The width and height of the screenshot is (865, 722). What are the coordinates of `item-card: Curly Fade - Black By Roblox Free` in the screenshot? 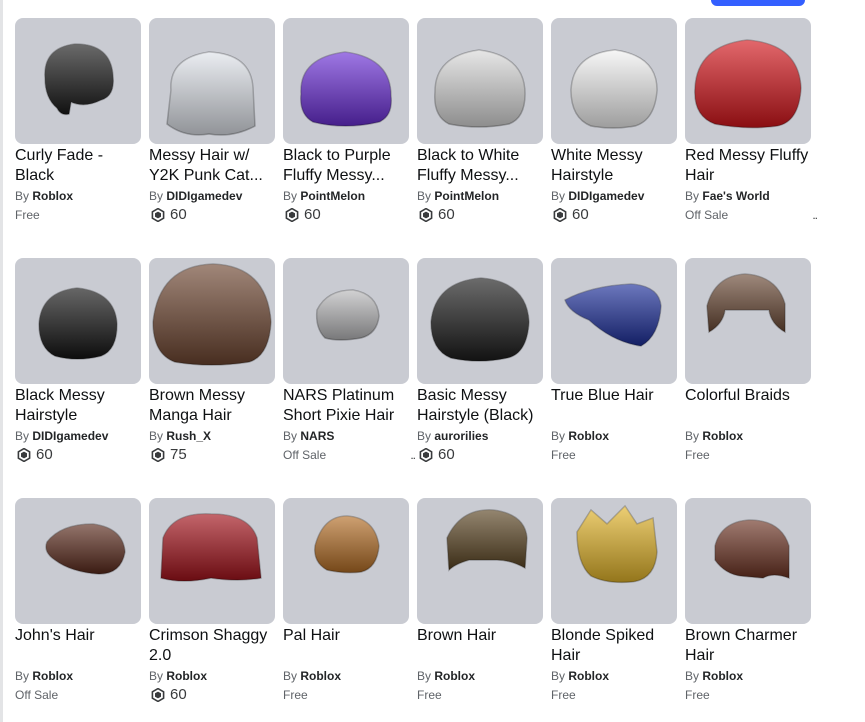 It's located at (78, 121).